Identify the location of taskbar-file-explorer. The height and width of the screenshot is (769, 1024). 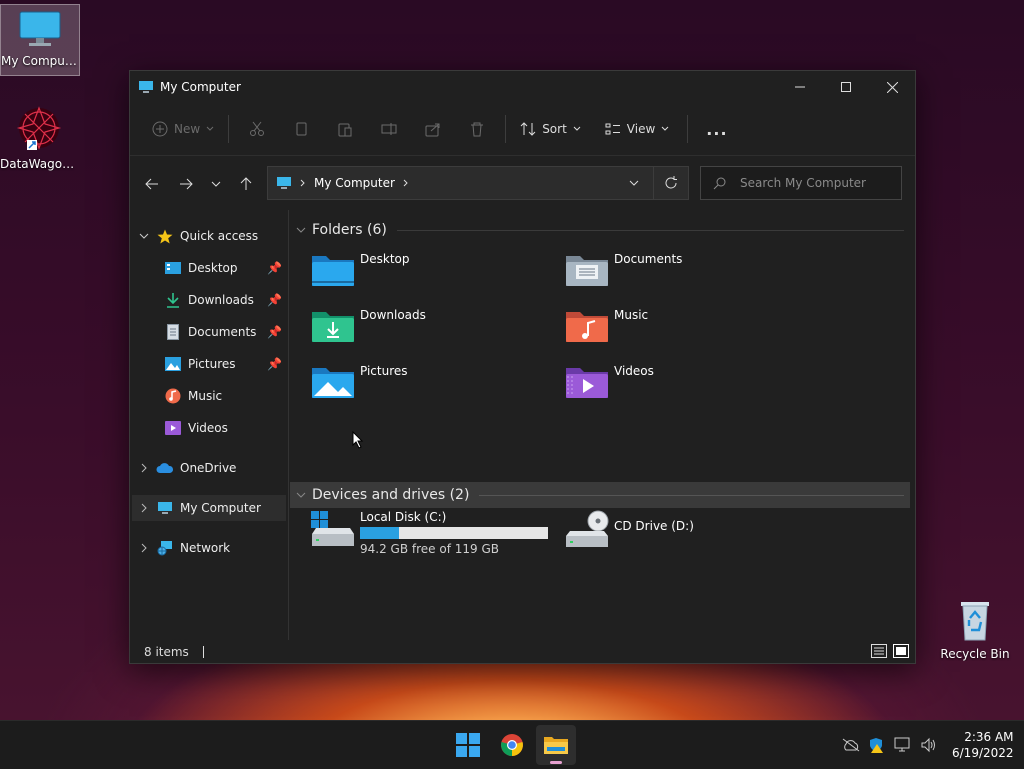
(556, 745).